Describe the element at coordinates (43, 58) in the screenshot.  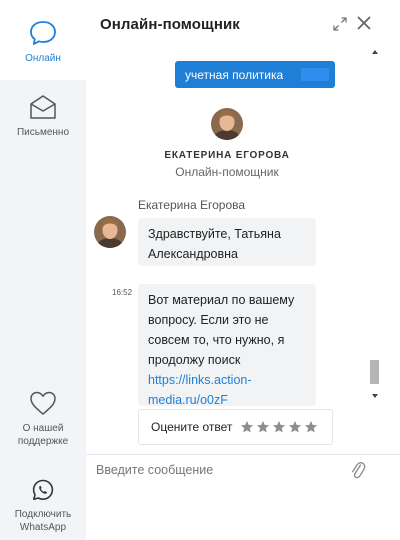
I see `sidebar-item-label: Онлайн` at that location.